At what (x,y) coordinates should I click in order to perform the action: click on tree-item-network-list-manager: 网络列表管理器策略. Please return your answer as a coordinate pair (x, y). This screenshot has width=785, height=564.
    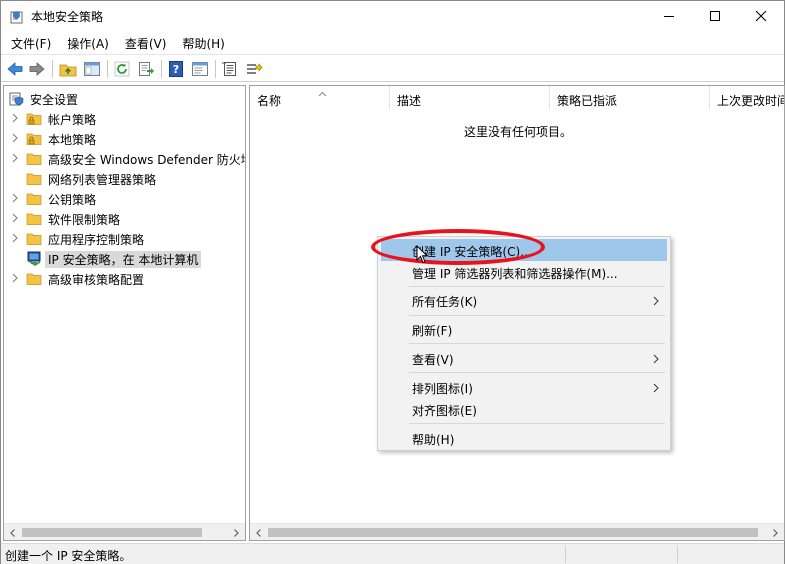
    Looking at the image, I should click on (124, 178).